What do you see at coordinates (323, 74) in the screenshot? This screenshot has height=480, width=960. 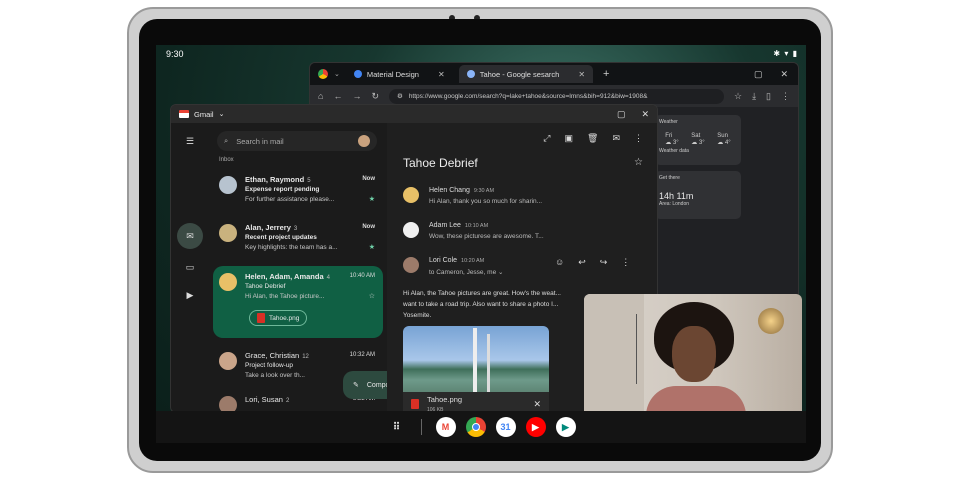 I see `profile-icon` at bounding box center [323, 74].